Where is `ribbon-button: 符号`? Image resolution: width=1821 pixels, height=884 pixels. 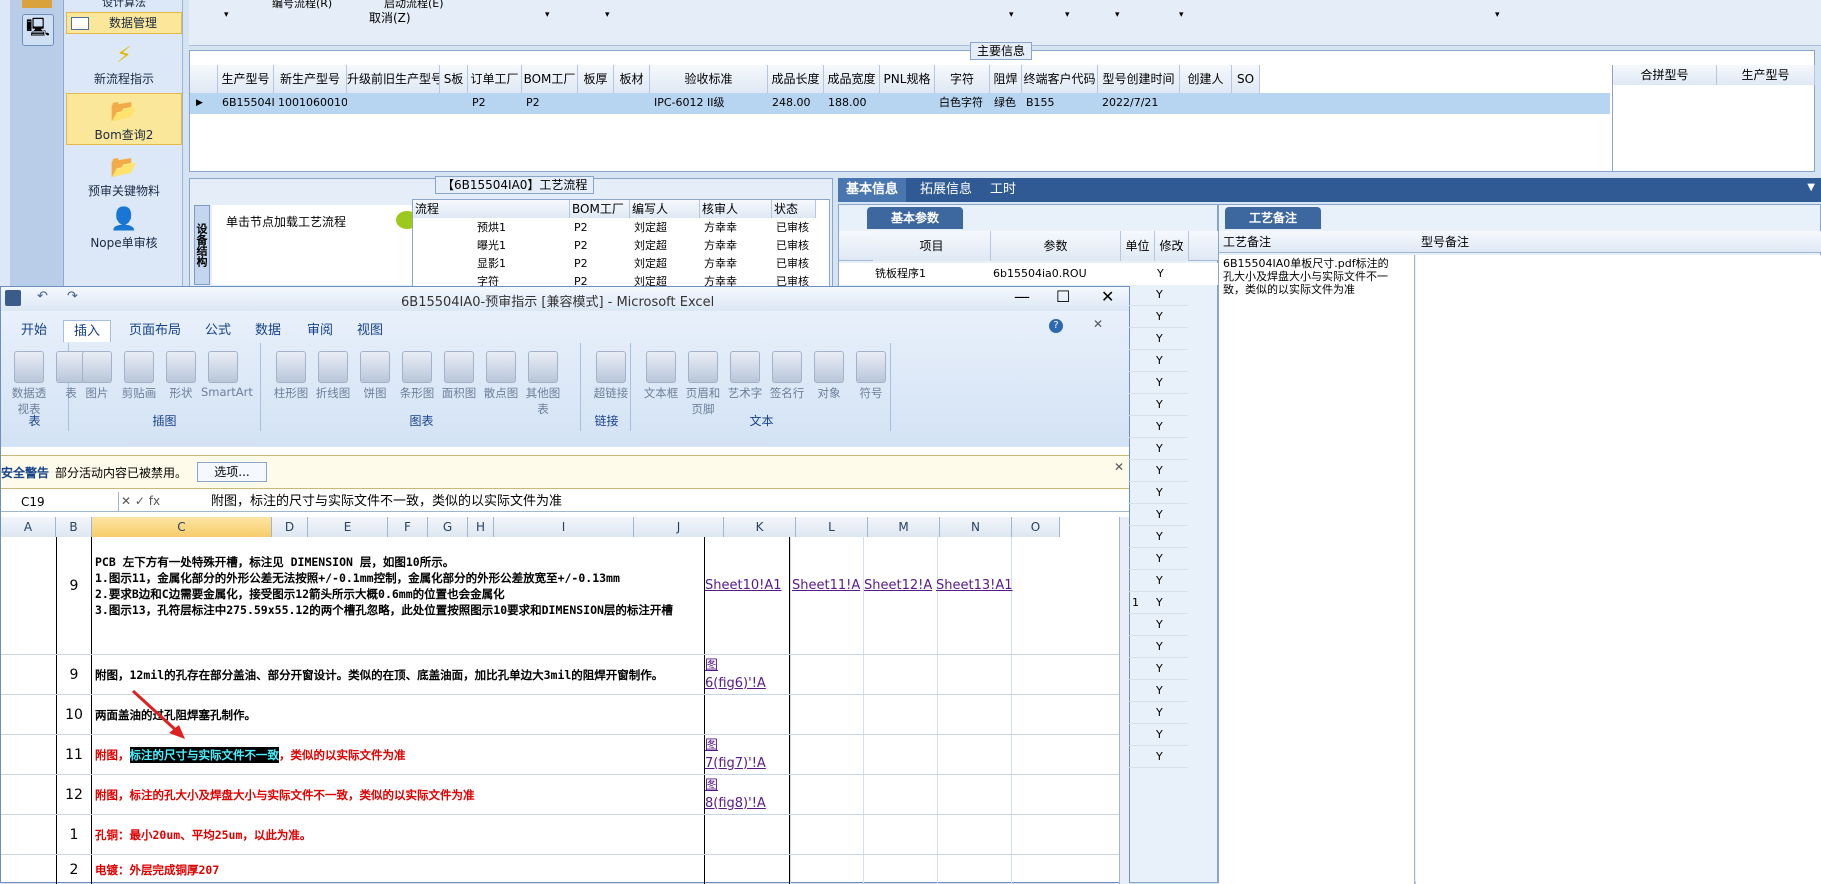
ribbon-button: 符号 is located at coordinates (871, 376).